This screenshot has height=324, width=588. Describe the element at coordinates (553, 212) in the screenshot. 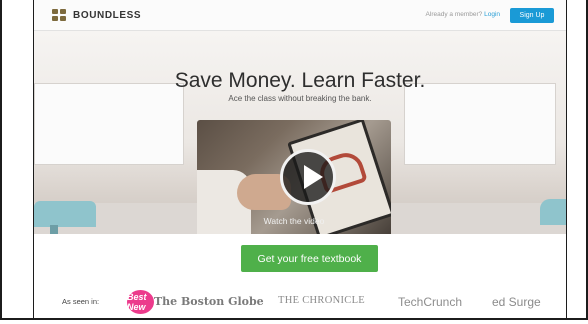

I see `chair-right` at that location.